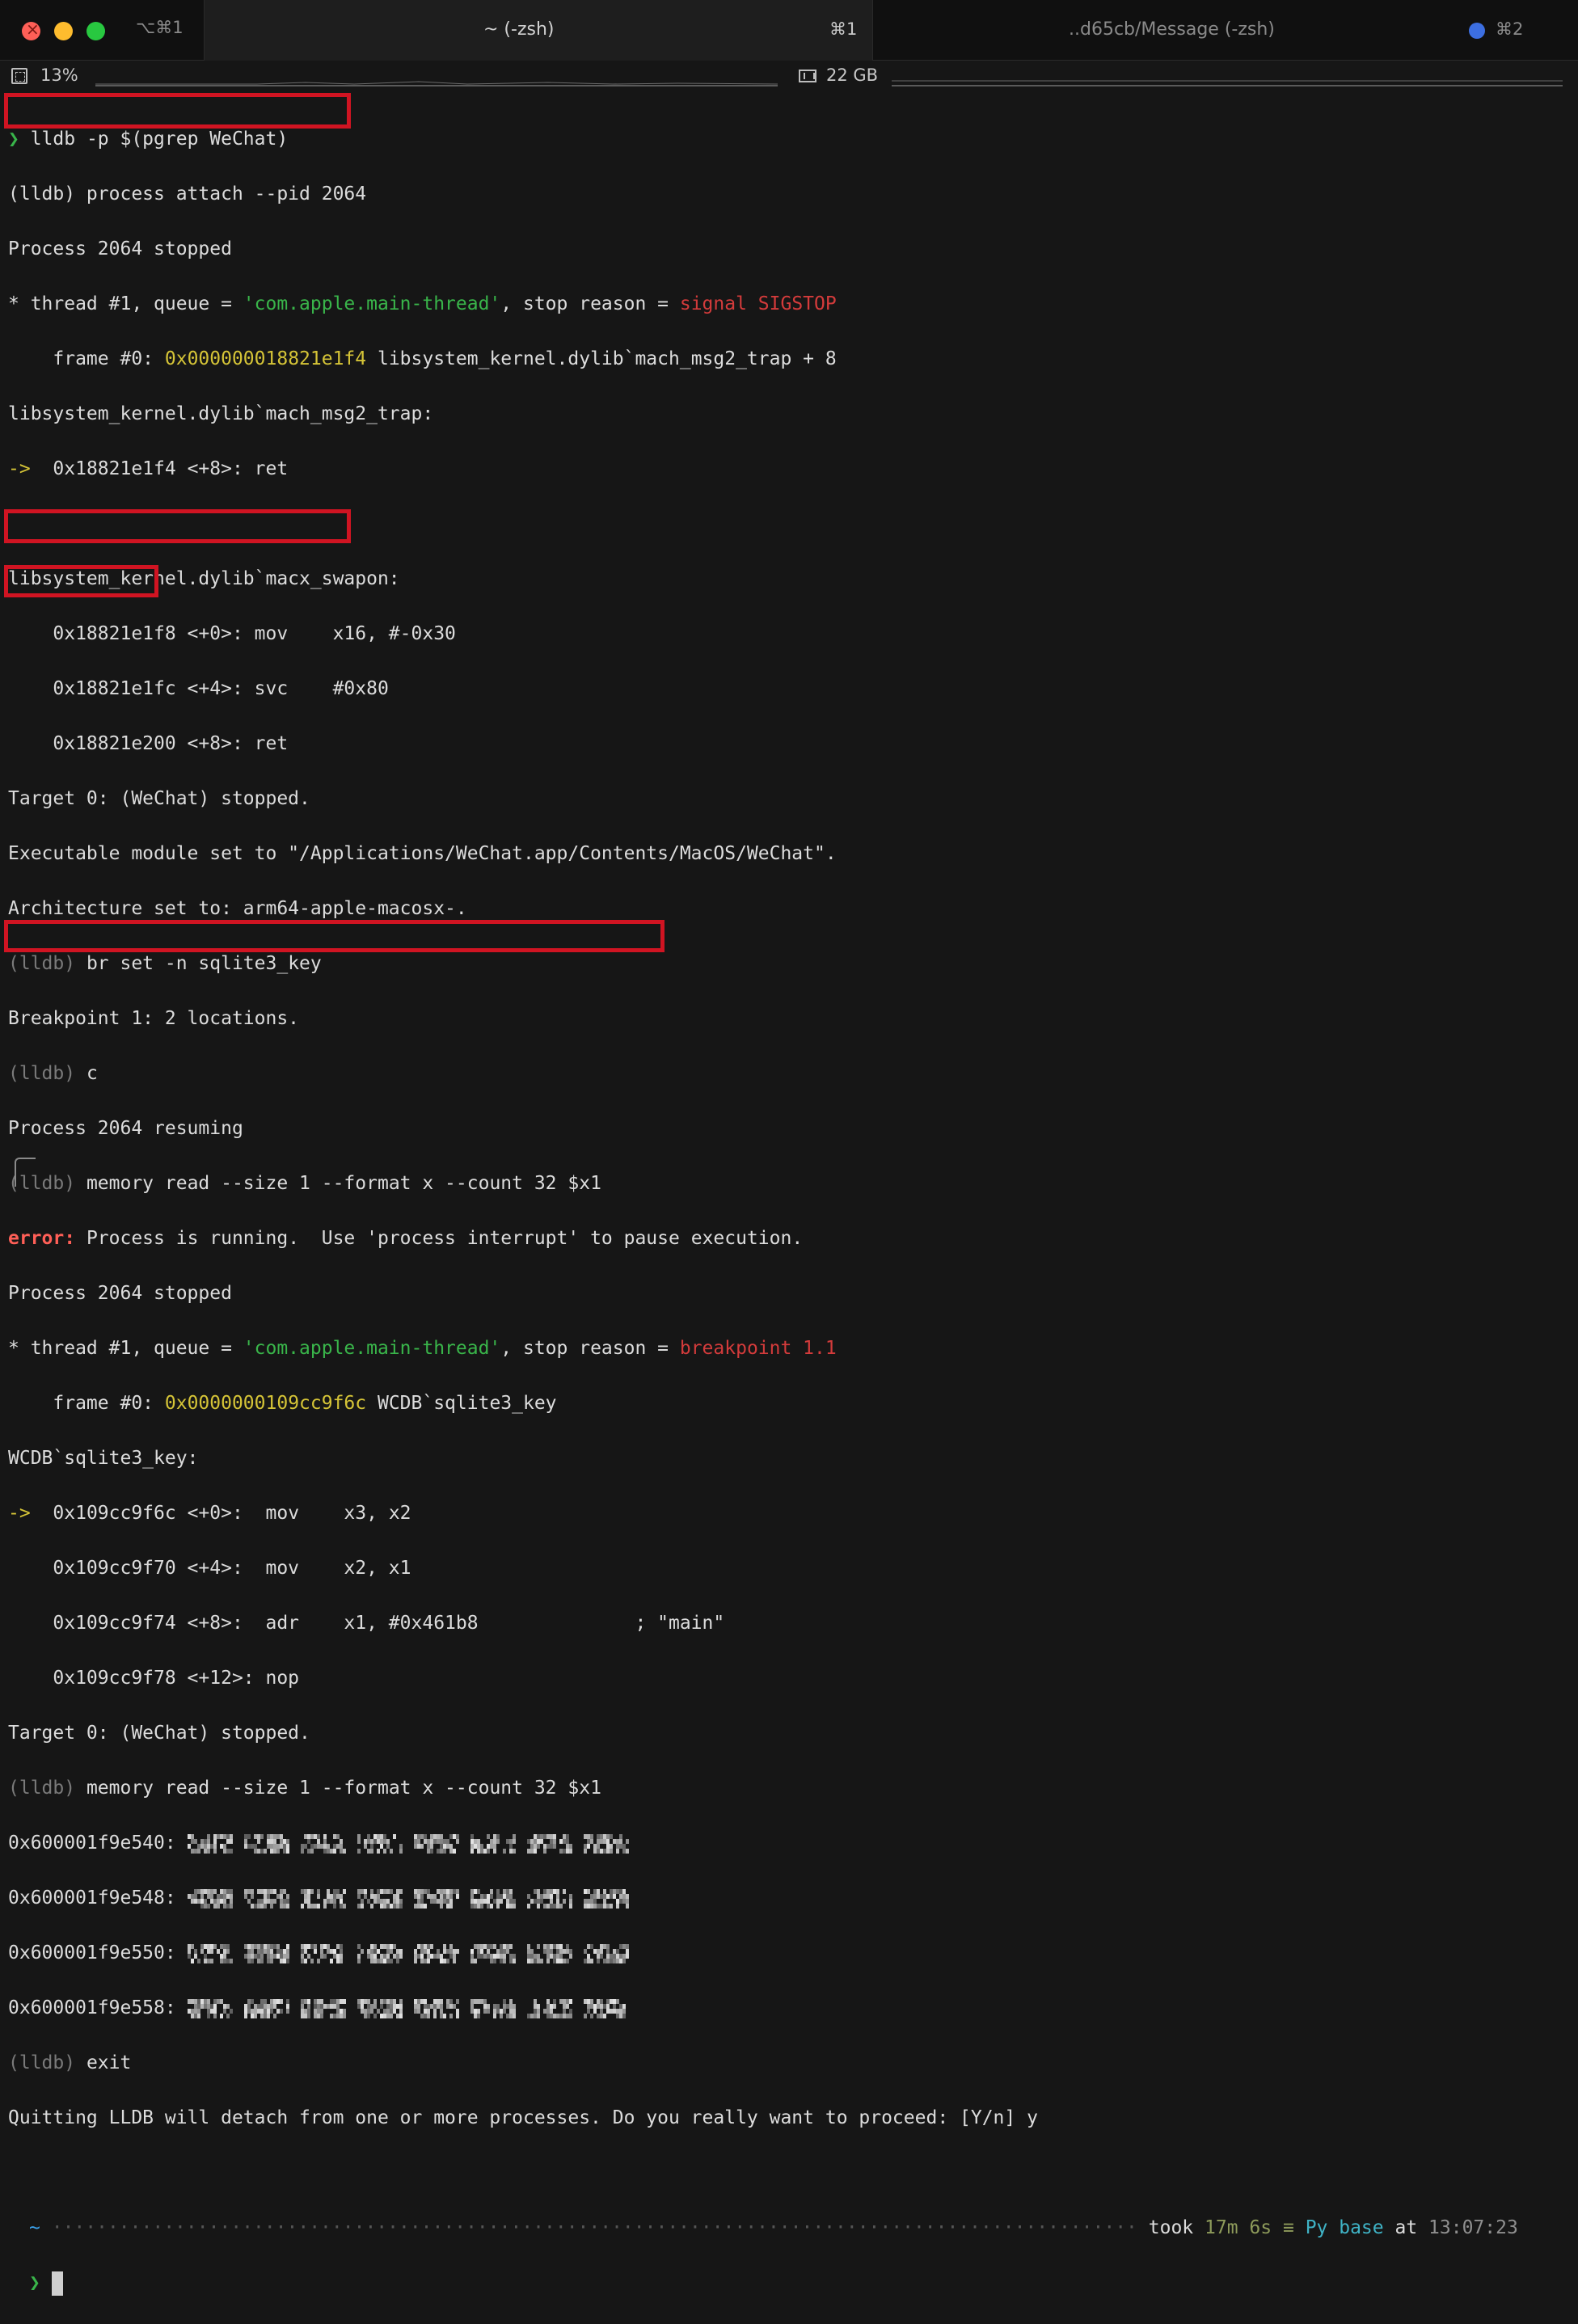  What do you see at coordinates (160, 27) in the screenshot?
I see `tab-0-shortcut: ⌥⌘1` at bounding box center [160, 27].